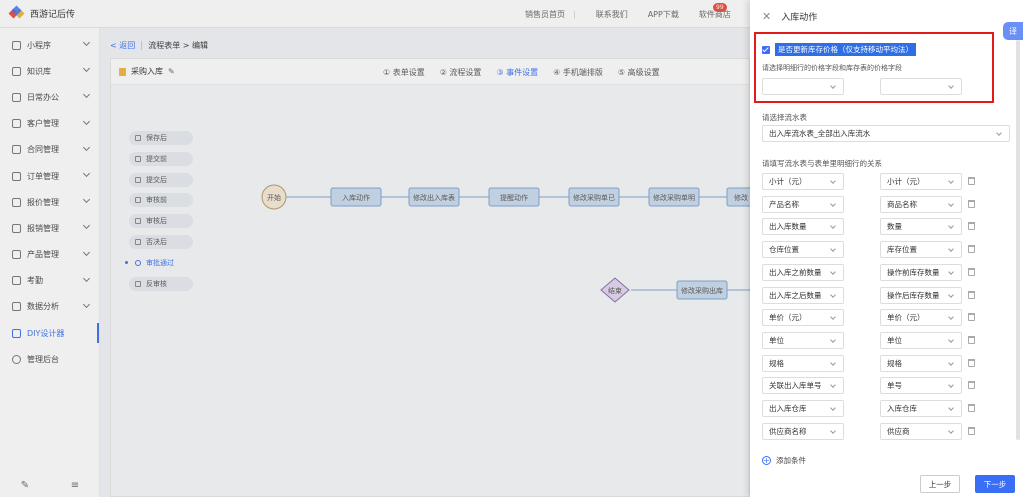  What do you see at coordinates (894, 363) in the screenshot?
I see `relation-right-value: 规格` at bounding box center [894, 363].